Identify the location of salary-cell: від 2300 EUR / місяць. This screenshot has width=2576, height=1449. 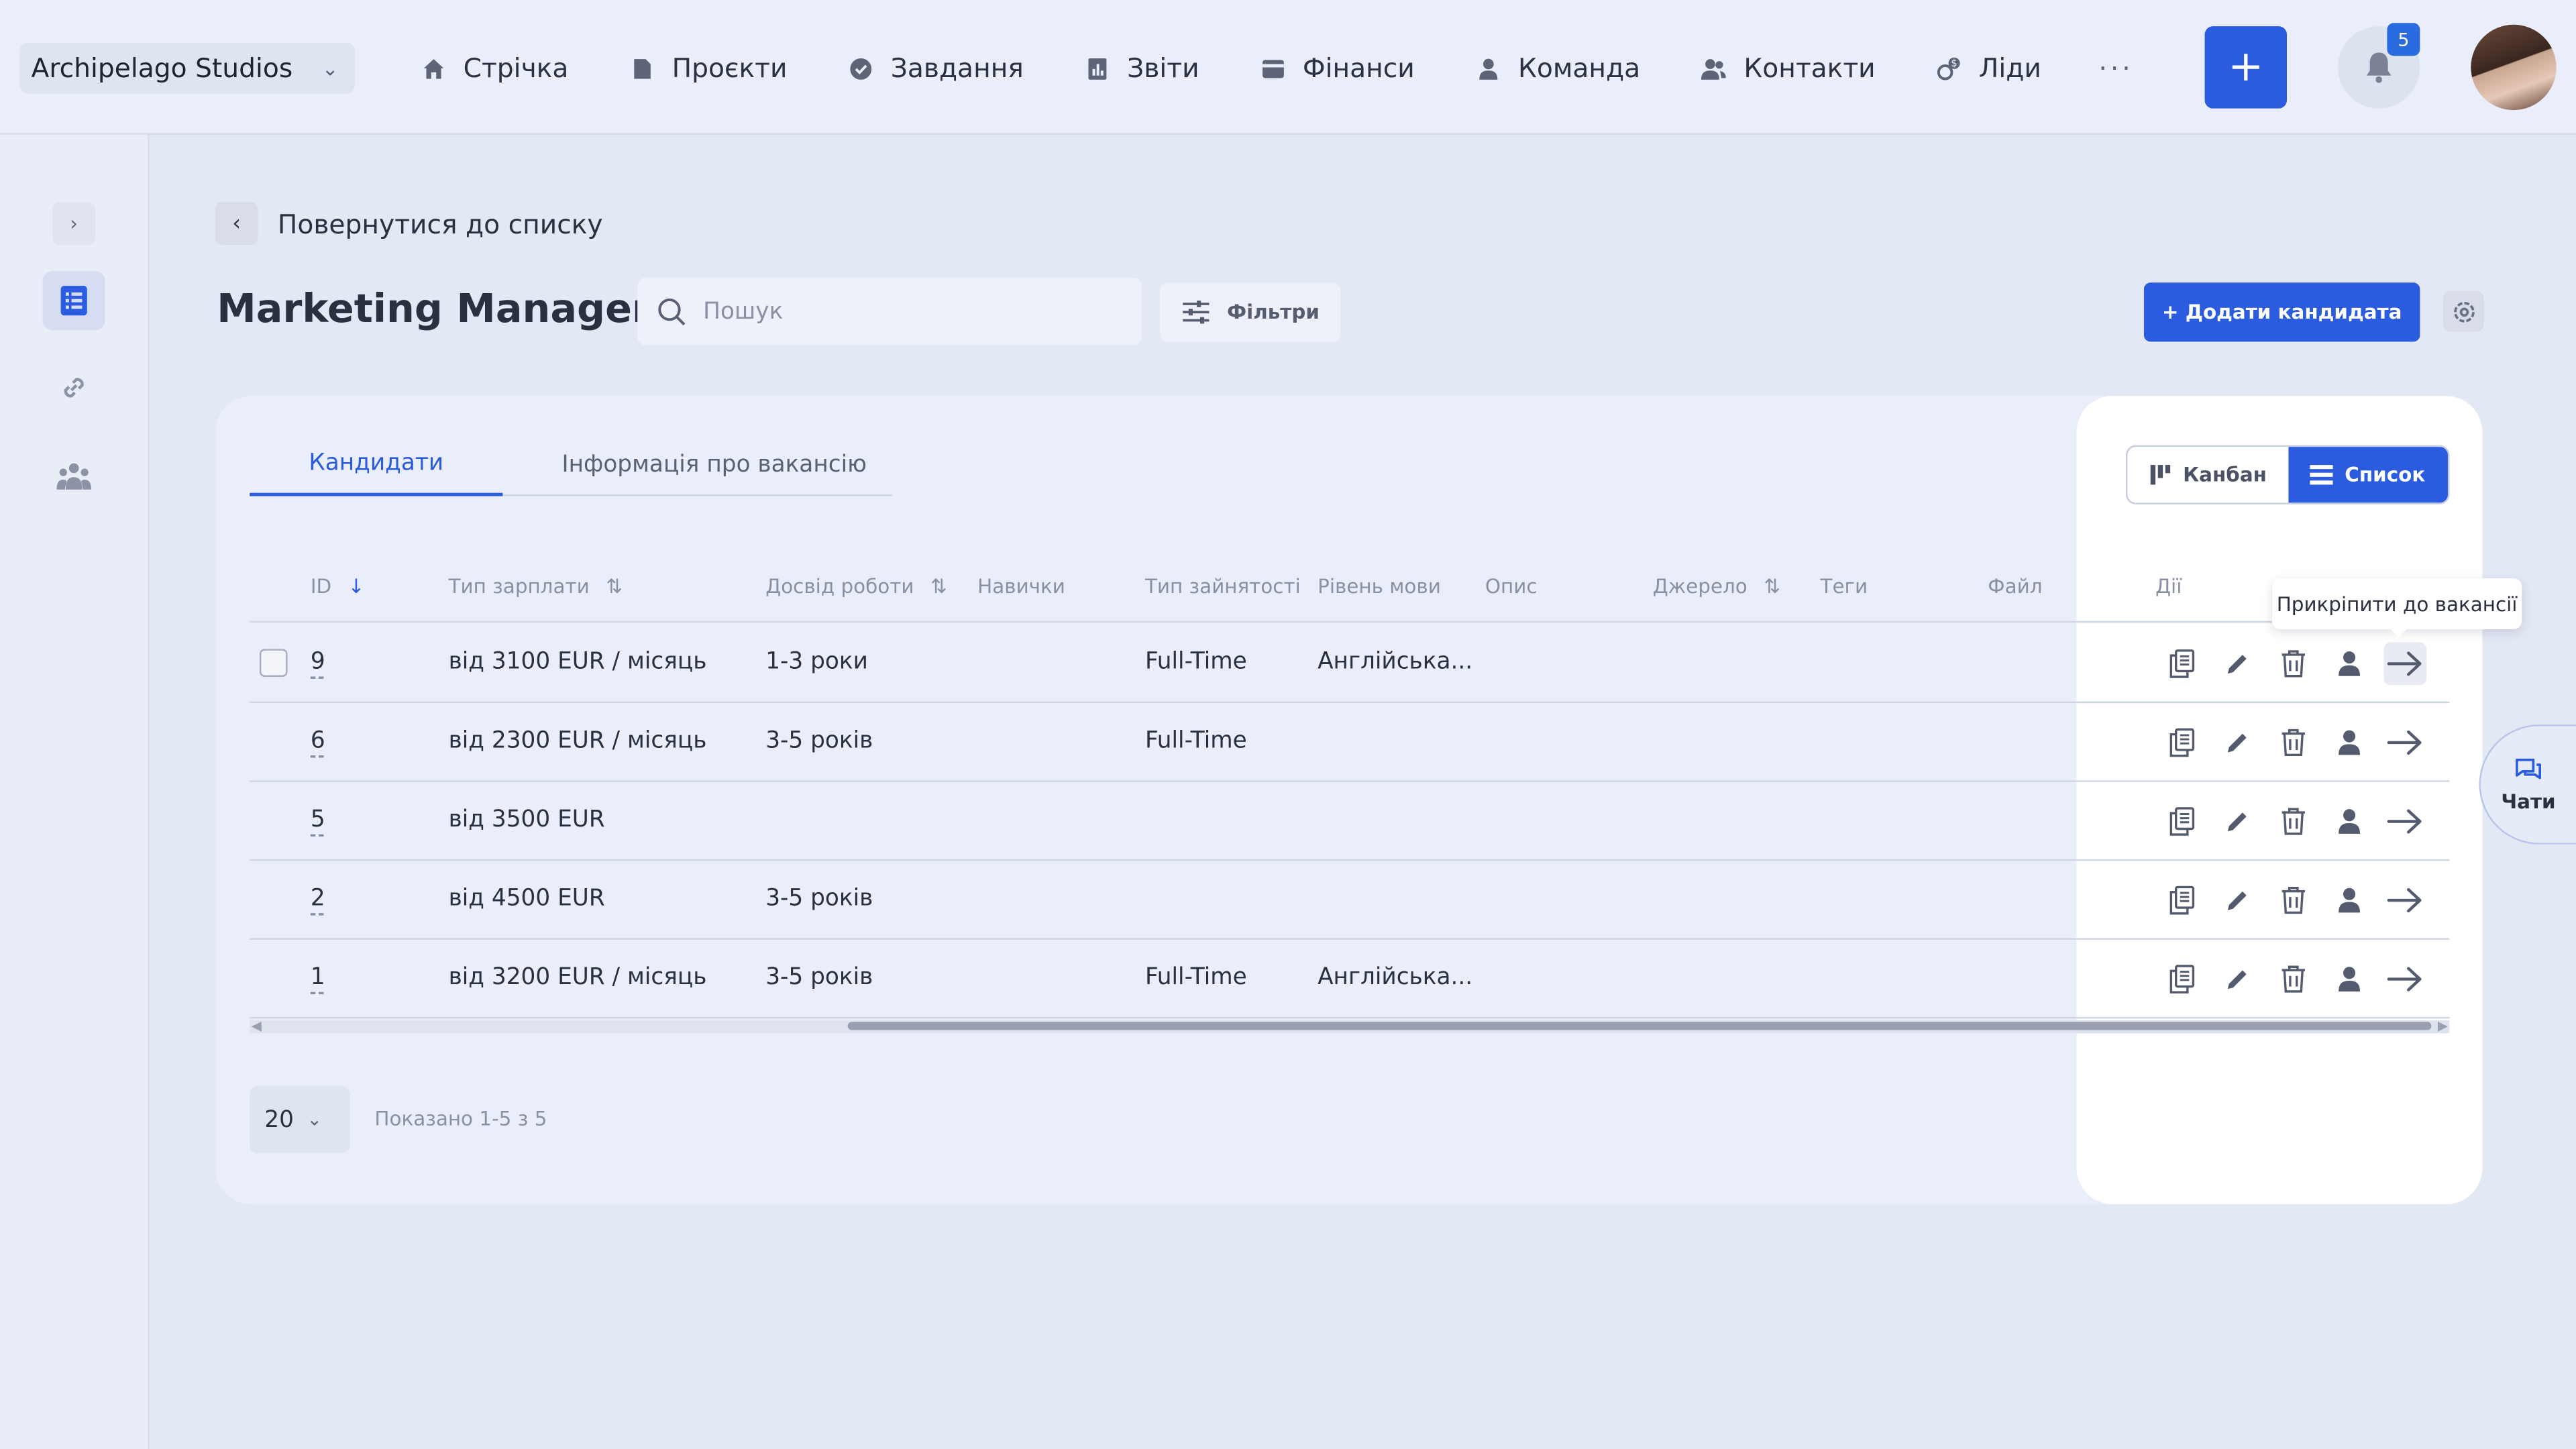
(577, 741).